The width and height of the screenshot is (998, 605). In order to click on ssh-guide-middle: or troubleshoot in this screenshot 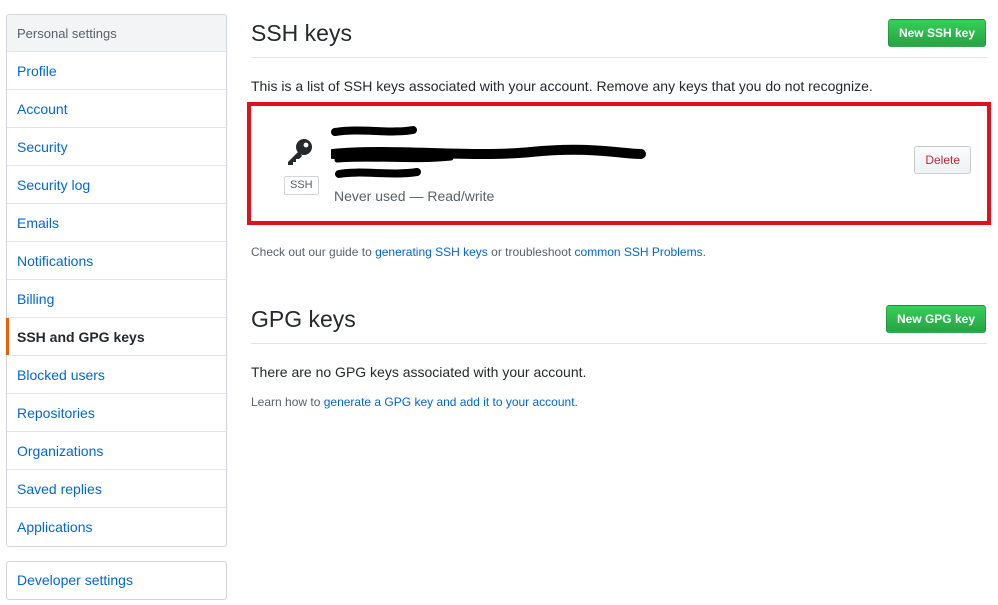, I will do `click(531, 252)`.